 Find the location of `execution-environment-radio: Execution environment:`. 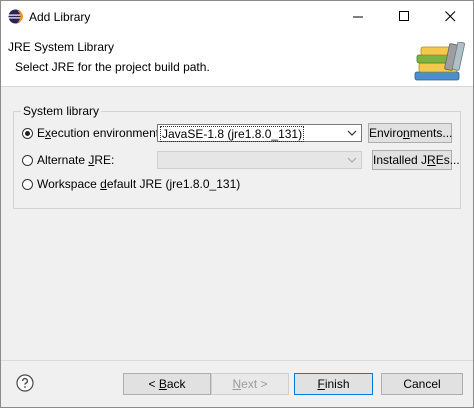

execution-environment-radio: Execution environment: is located at coordinates (92, 133).